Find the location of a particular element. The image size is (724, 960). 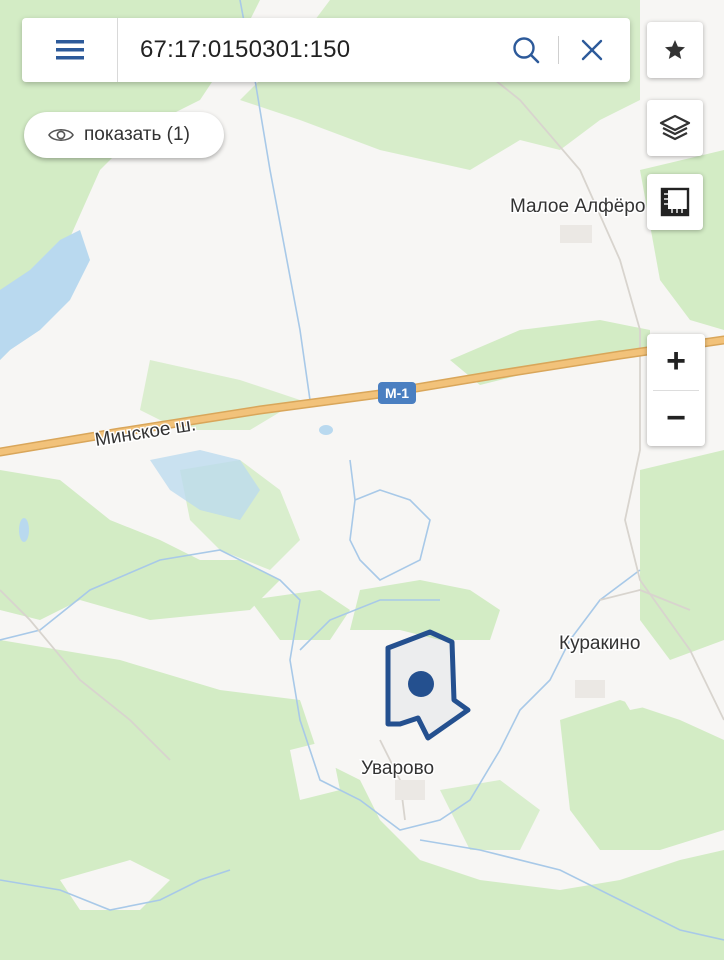

eye-icon is located at coordinates (61, 135).